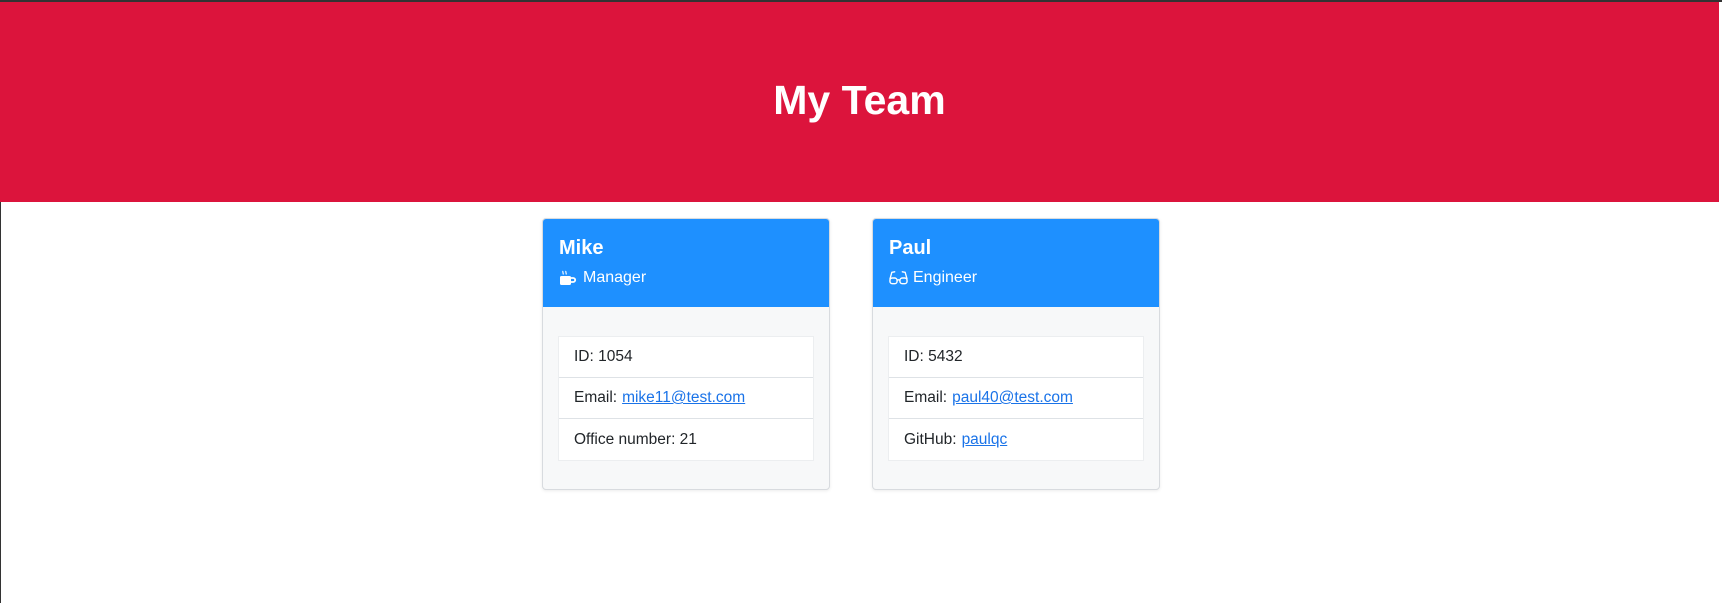 The width and height of the screenshot is (1722, 603). What do you see at coordinates (985, 440) in the screenshot?
I see `github-link: paulqc` at bounding box center [985, 440].